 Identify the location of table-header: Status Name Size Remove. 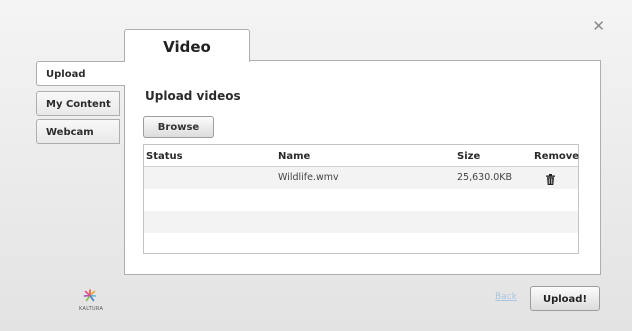
(362, 156).